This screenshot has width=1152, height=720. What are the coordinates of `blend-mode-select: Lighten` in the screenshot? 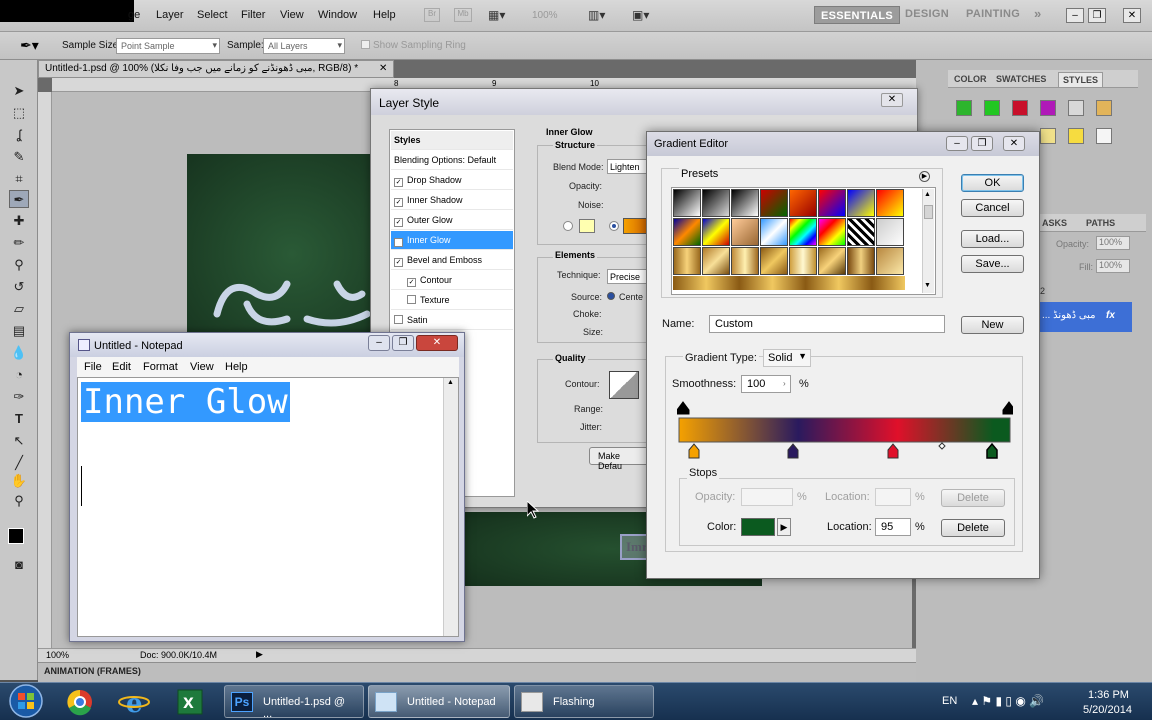 It's located at (627, 166).